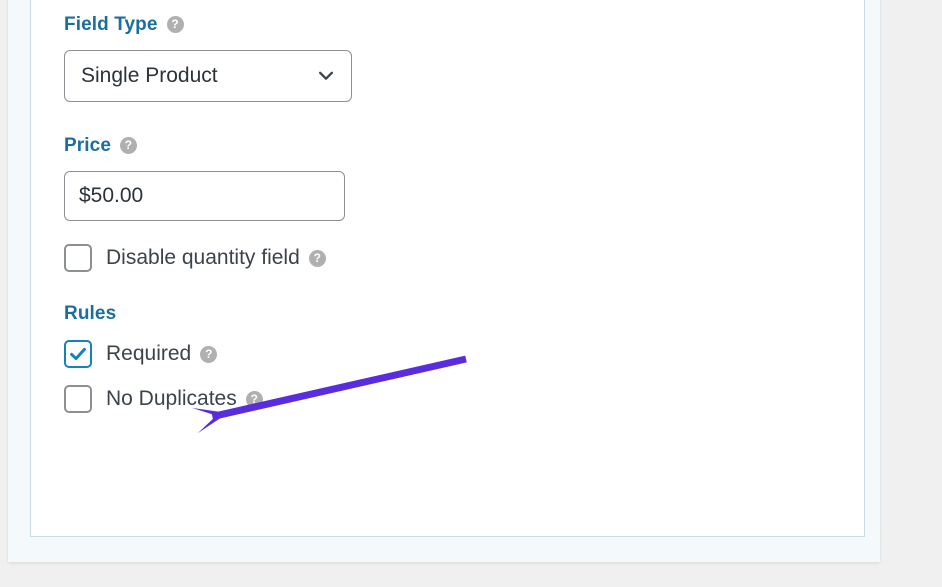 The width and height of the screenshot is (942, 587). I want to click on required-checkbox, so click(78, 354).